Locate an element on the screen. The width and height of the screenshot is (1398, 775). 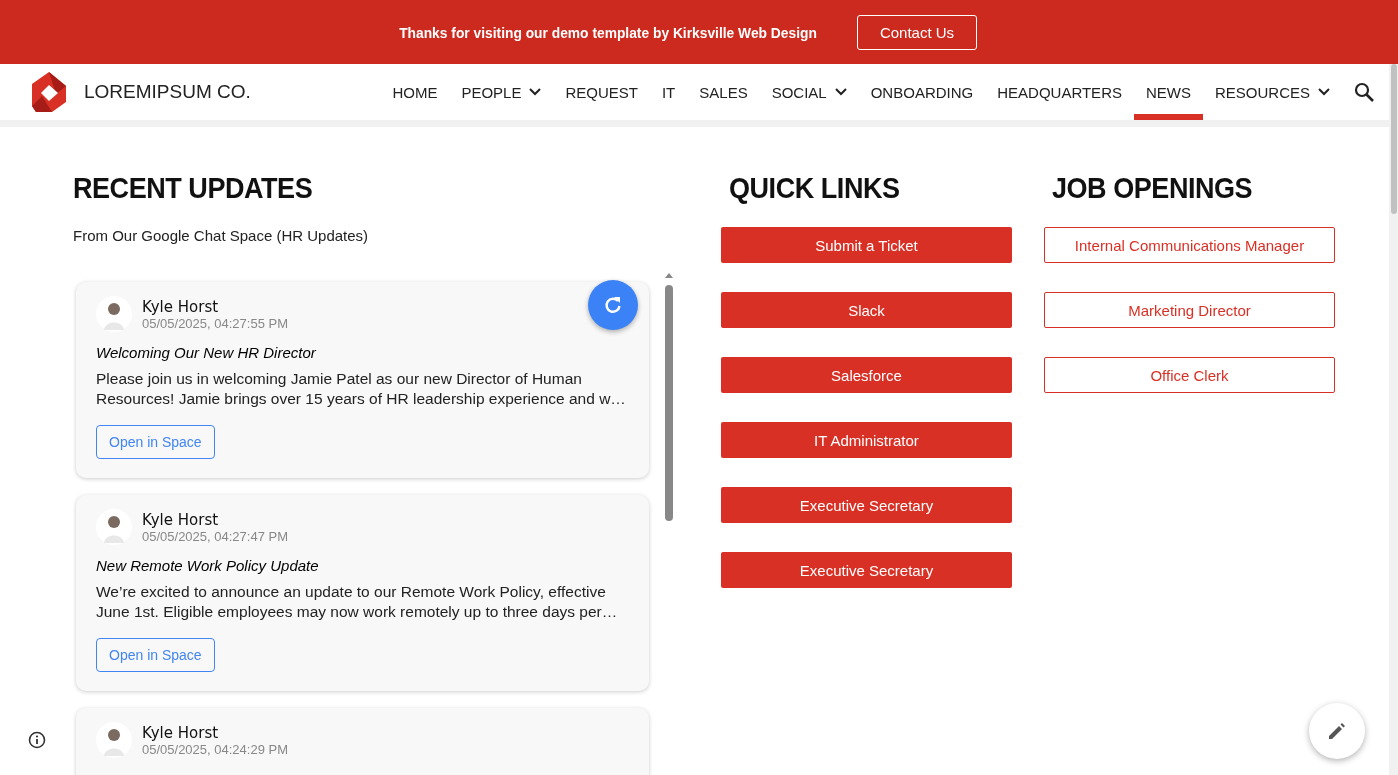
nav-link: PEOPLE is located at coordinates (501, 92).